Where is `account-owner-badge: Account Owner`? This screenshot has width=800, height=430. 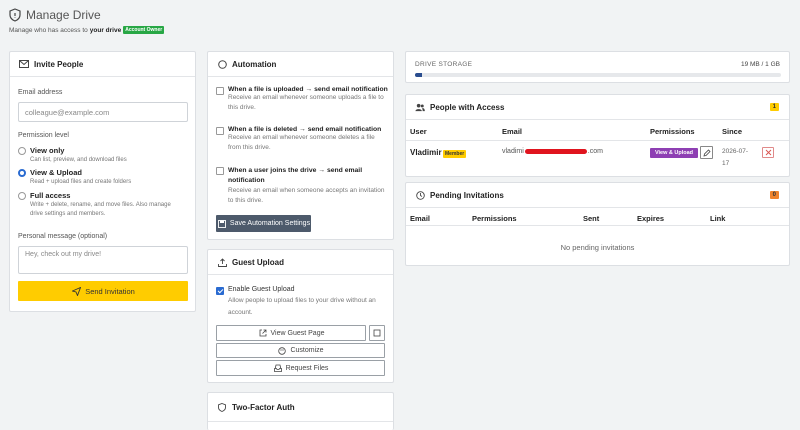
account-owner-badge: Account Owner is located at coordinates (144, 30).